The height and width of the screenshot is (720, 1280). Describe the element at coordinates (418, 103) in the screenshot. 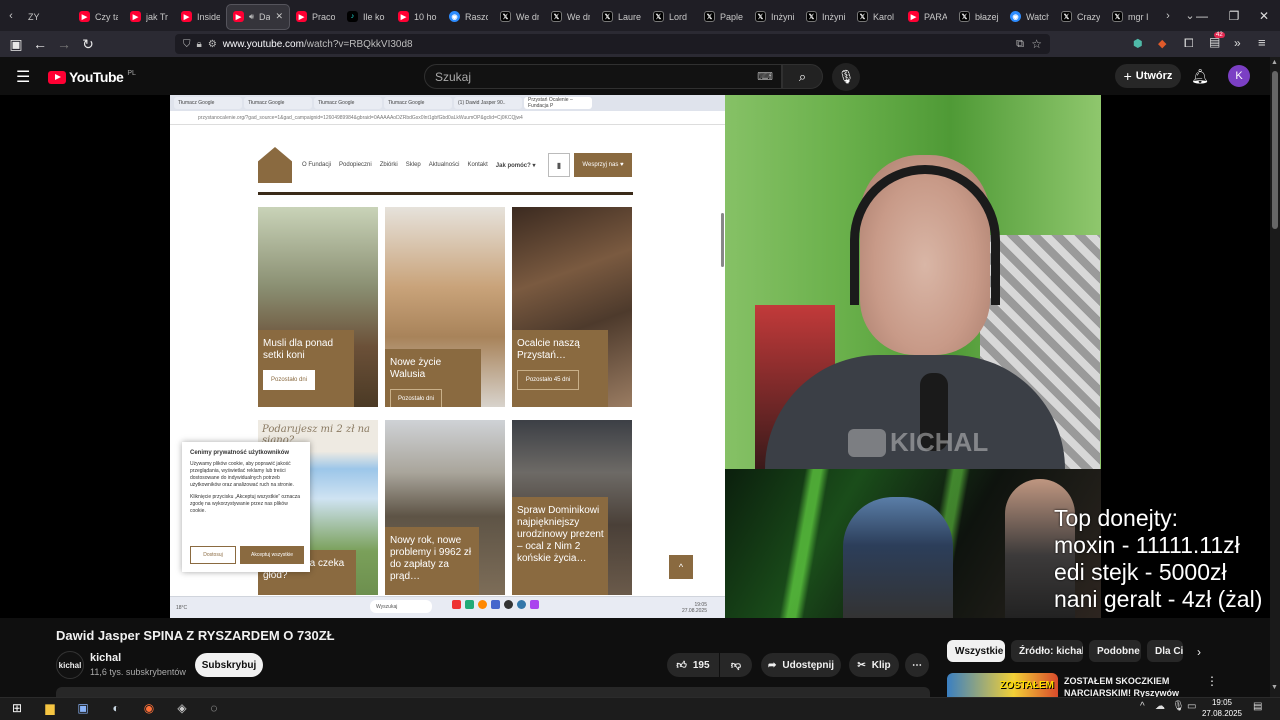

I see `captured-tab: Tłumacz Google` at that location.